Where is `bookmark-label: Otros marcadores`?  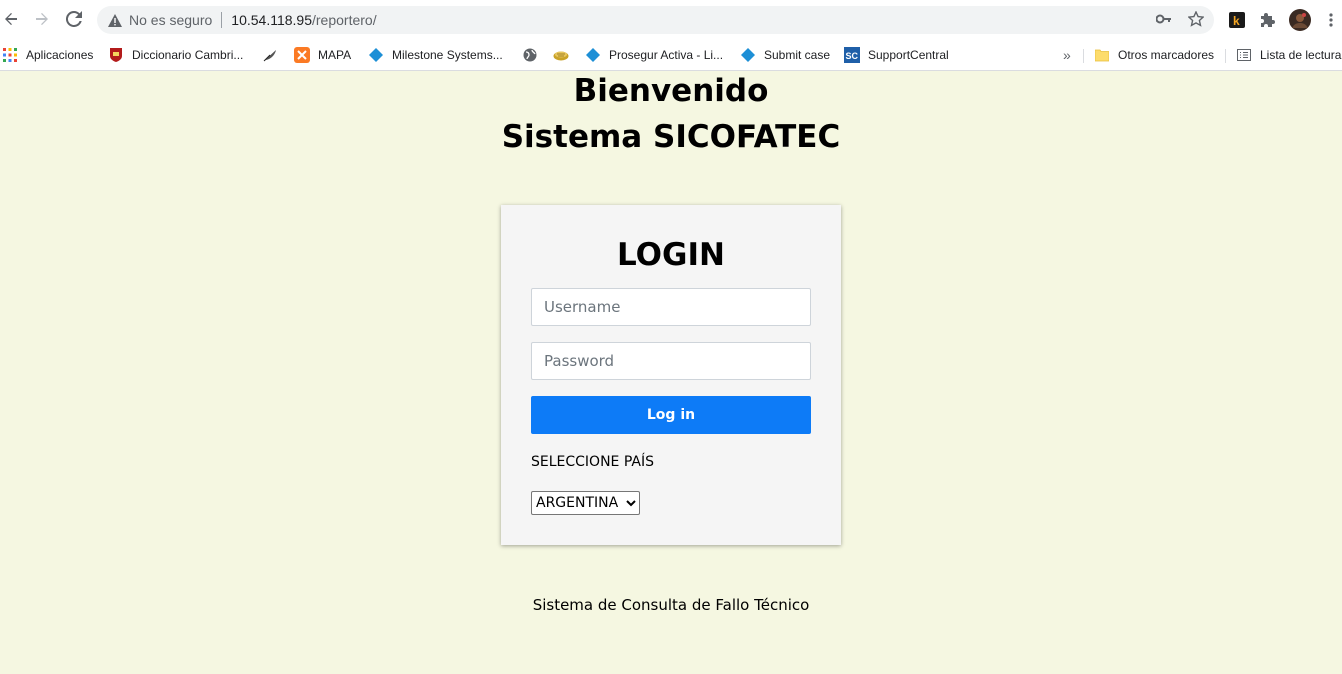 bookmark-label: Otros marcadores is located at coordinates (1166, 55).